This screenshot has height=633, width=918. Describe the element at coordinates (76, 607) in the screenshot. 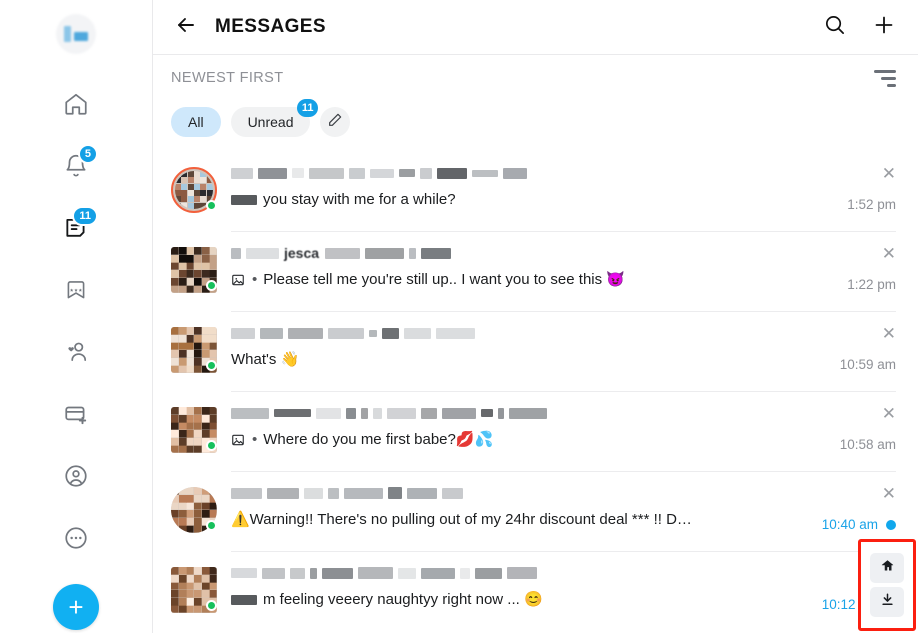

I see `new-post-fab: +` at that location.